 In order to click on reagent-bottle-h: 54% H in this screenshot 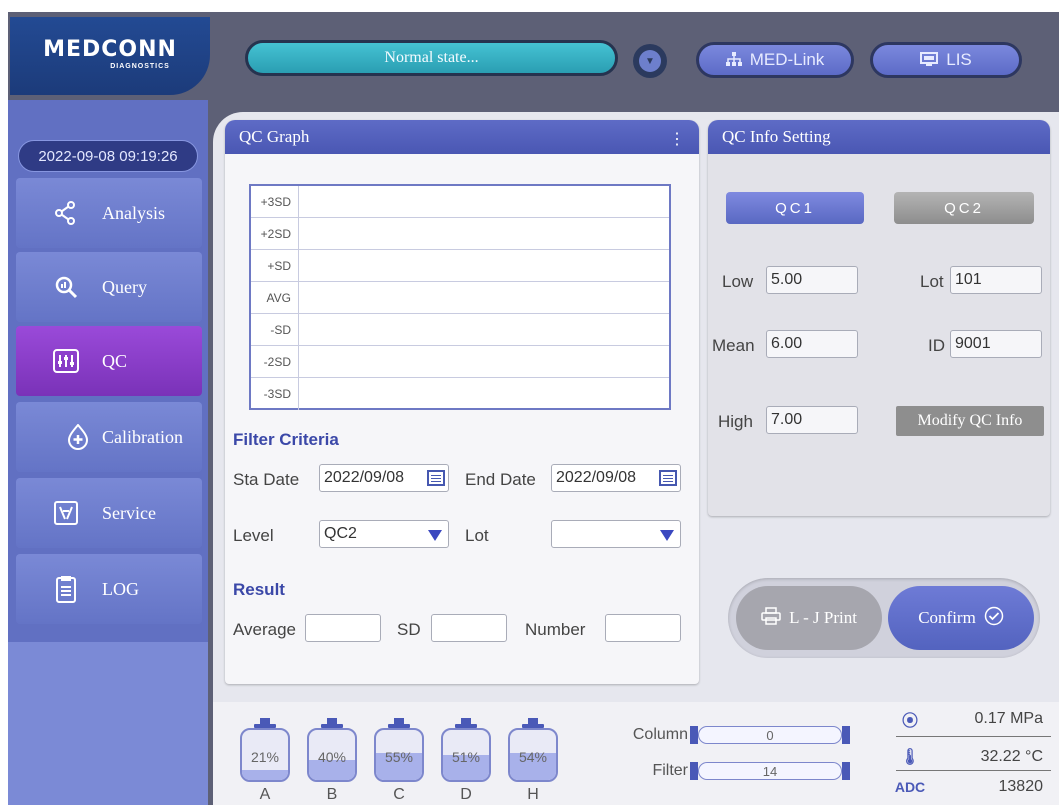, I will do `click(533, 761)`.